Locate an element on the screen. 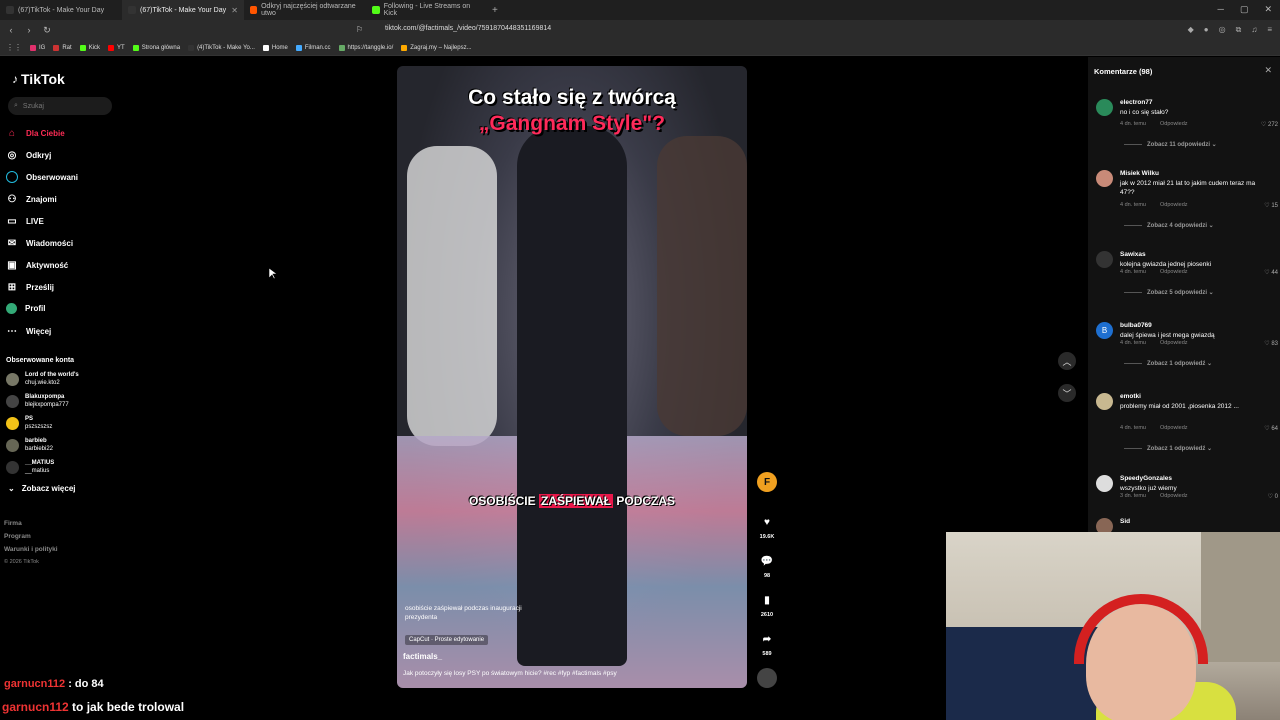  view-replies-label: Zobacz 4 odpowiedzi is located at coordinates (1177, 226).